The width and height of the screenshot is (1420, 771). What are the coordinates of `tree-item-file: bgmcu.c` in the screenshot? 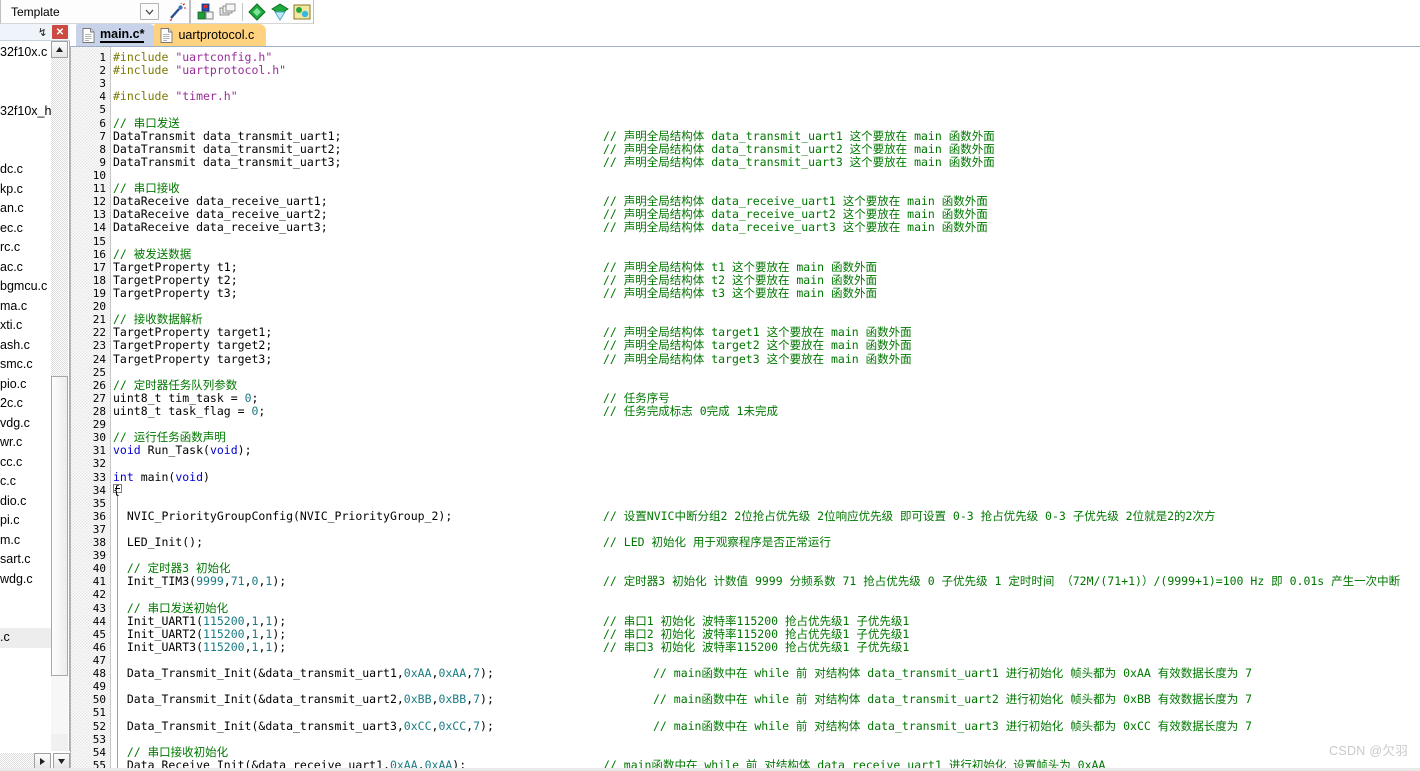 It's located at (26, 287).